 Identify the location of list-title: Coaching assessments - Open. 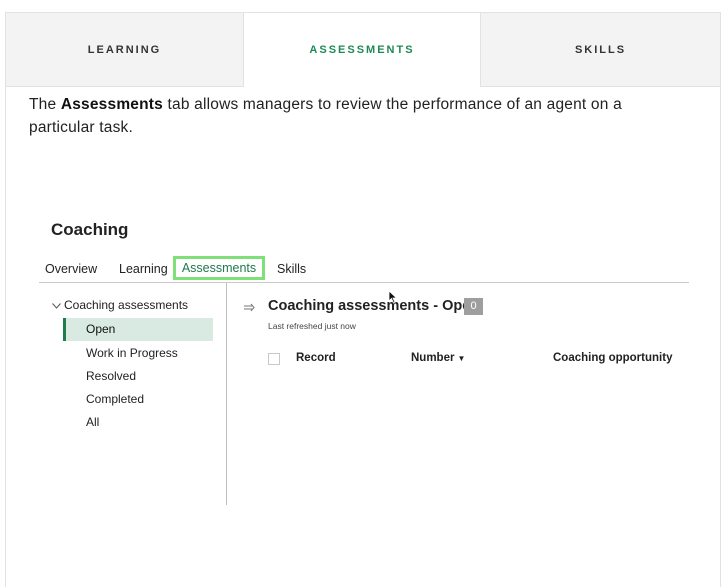
(374, 306).